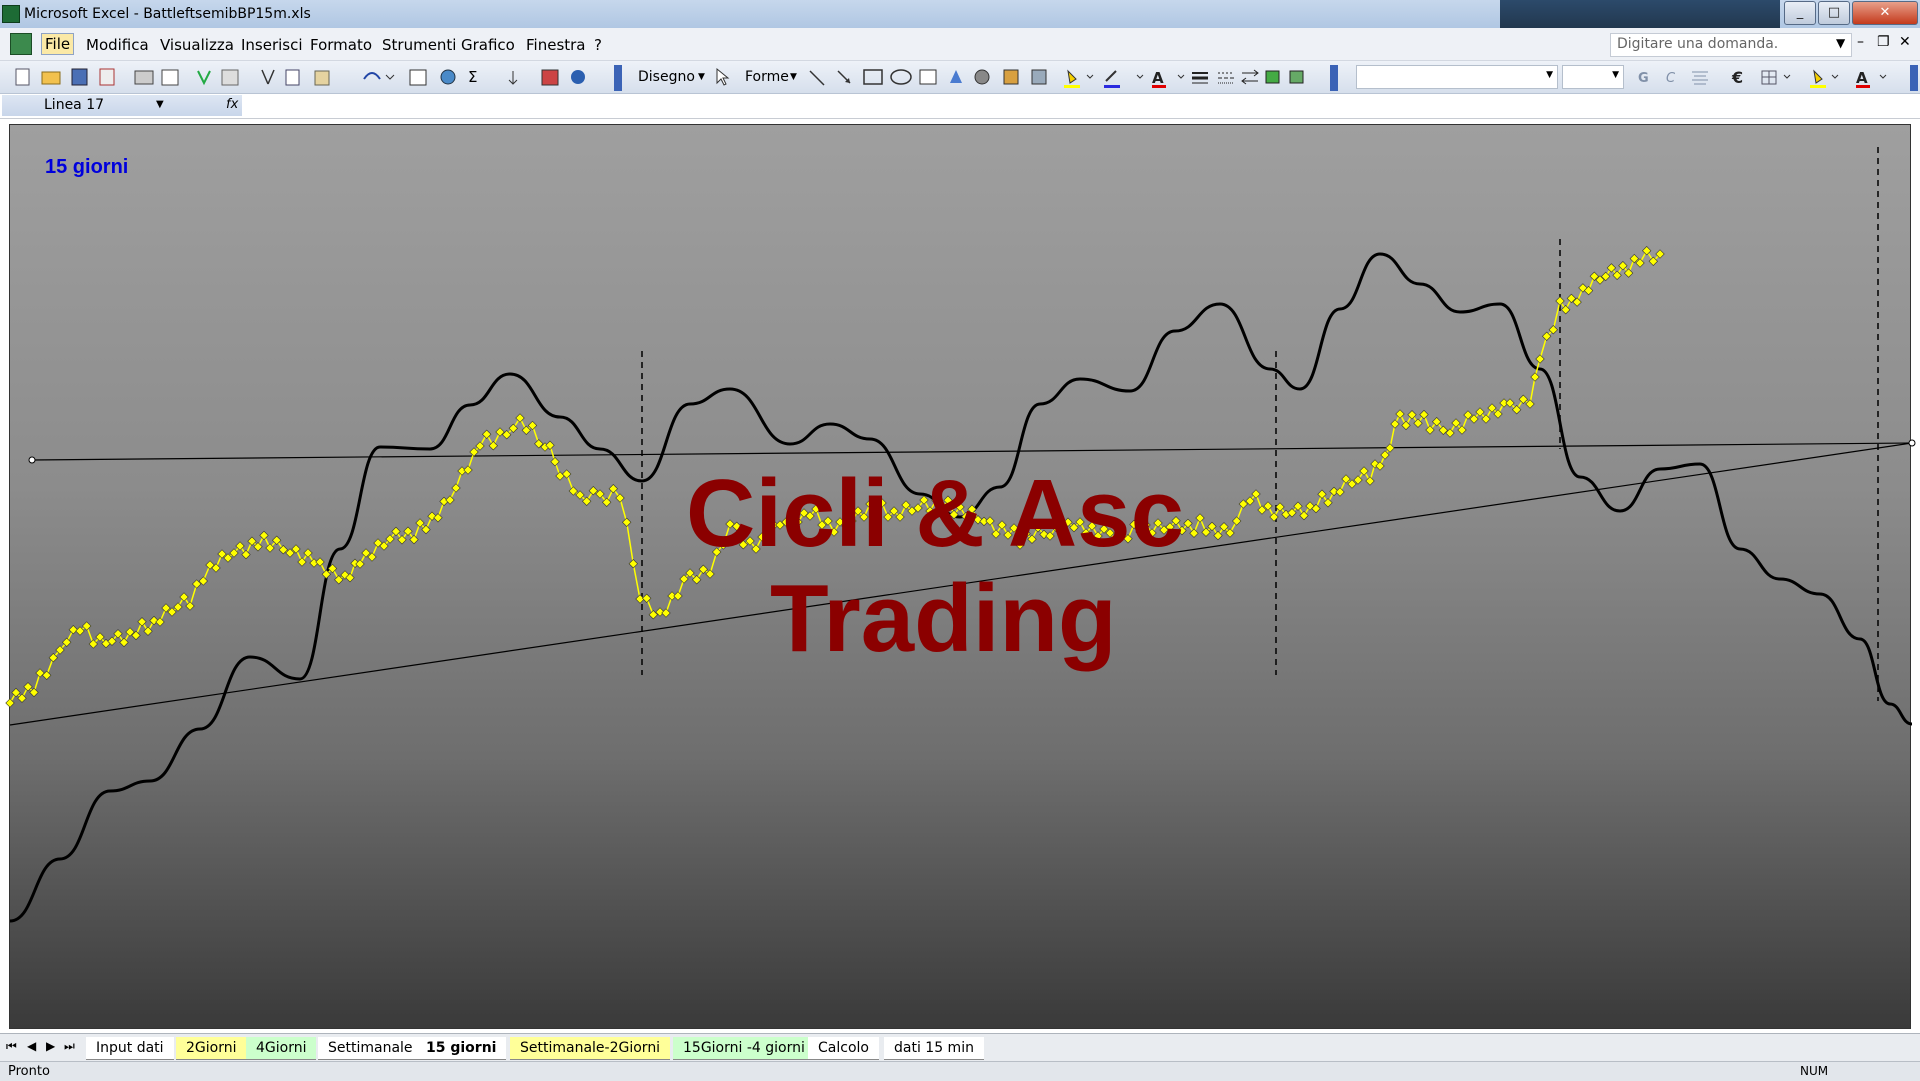 This screenshot has width=1920, height=1081. I want to click on font-size-combo: ▼, so click(1593, 77).